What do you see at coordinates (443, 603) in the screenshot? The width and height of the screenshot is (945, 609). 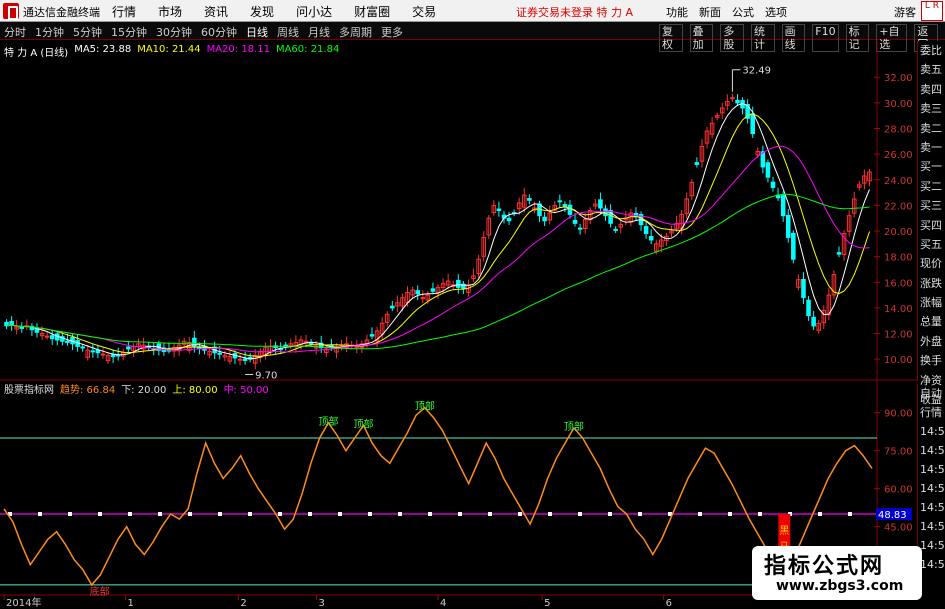 I see `time-tick-label: 4` at bounding box center [443, 603].